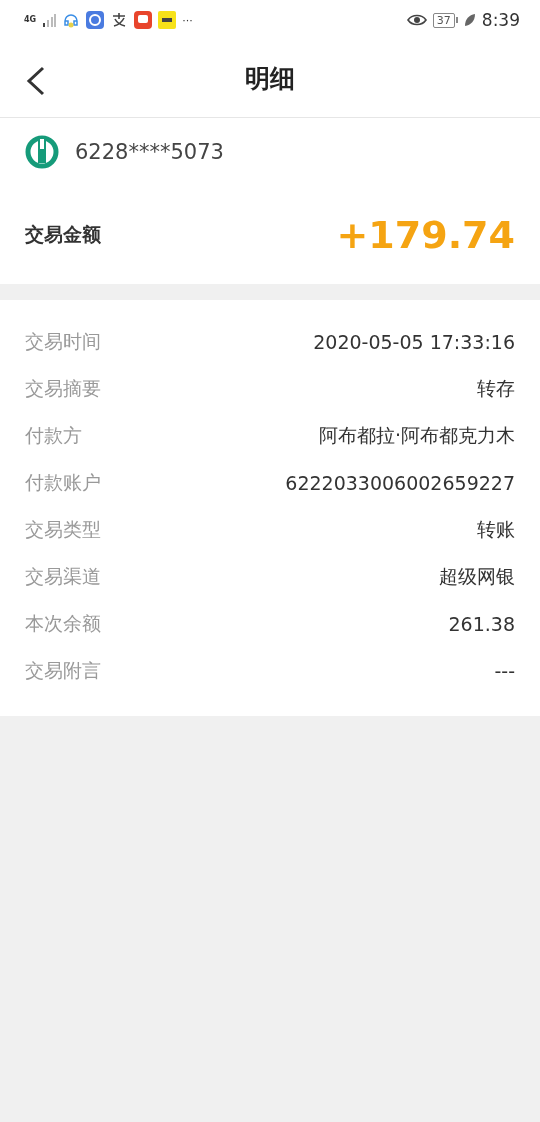 This screenshot has height=1122, width=540. I want to click on card-number: 6228****5073, so click(149, 152).